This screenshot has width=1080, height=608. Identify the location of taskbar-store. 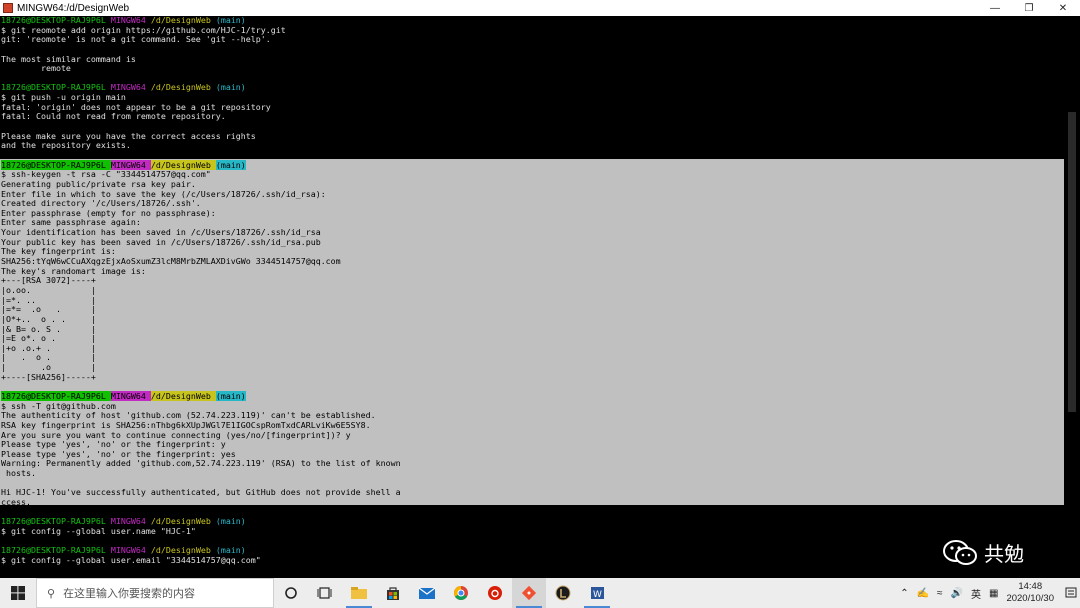
(393, 593).